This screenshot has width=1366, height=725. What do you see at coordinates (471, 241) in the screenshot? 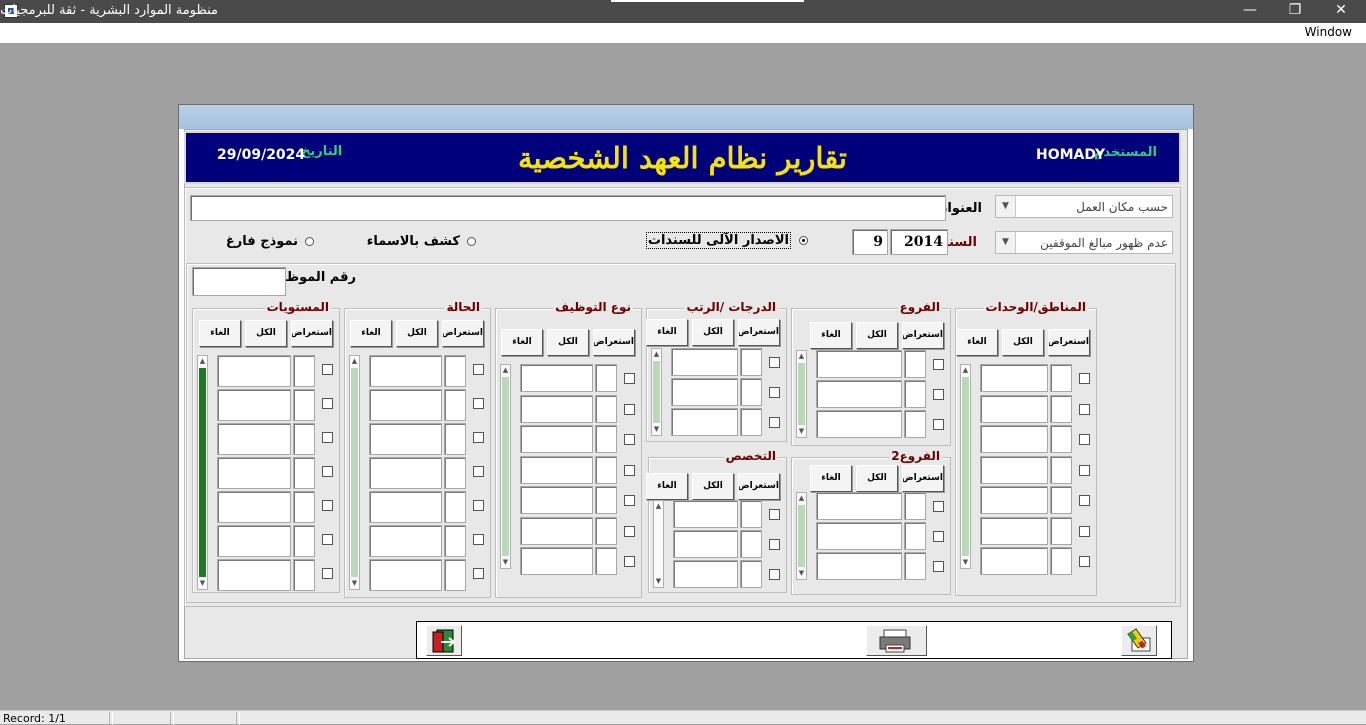
I see `radio-names` at bounding box center [471, 241].